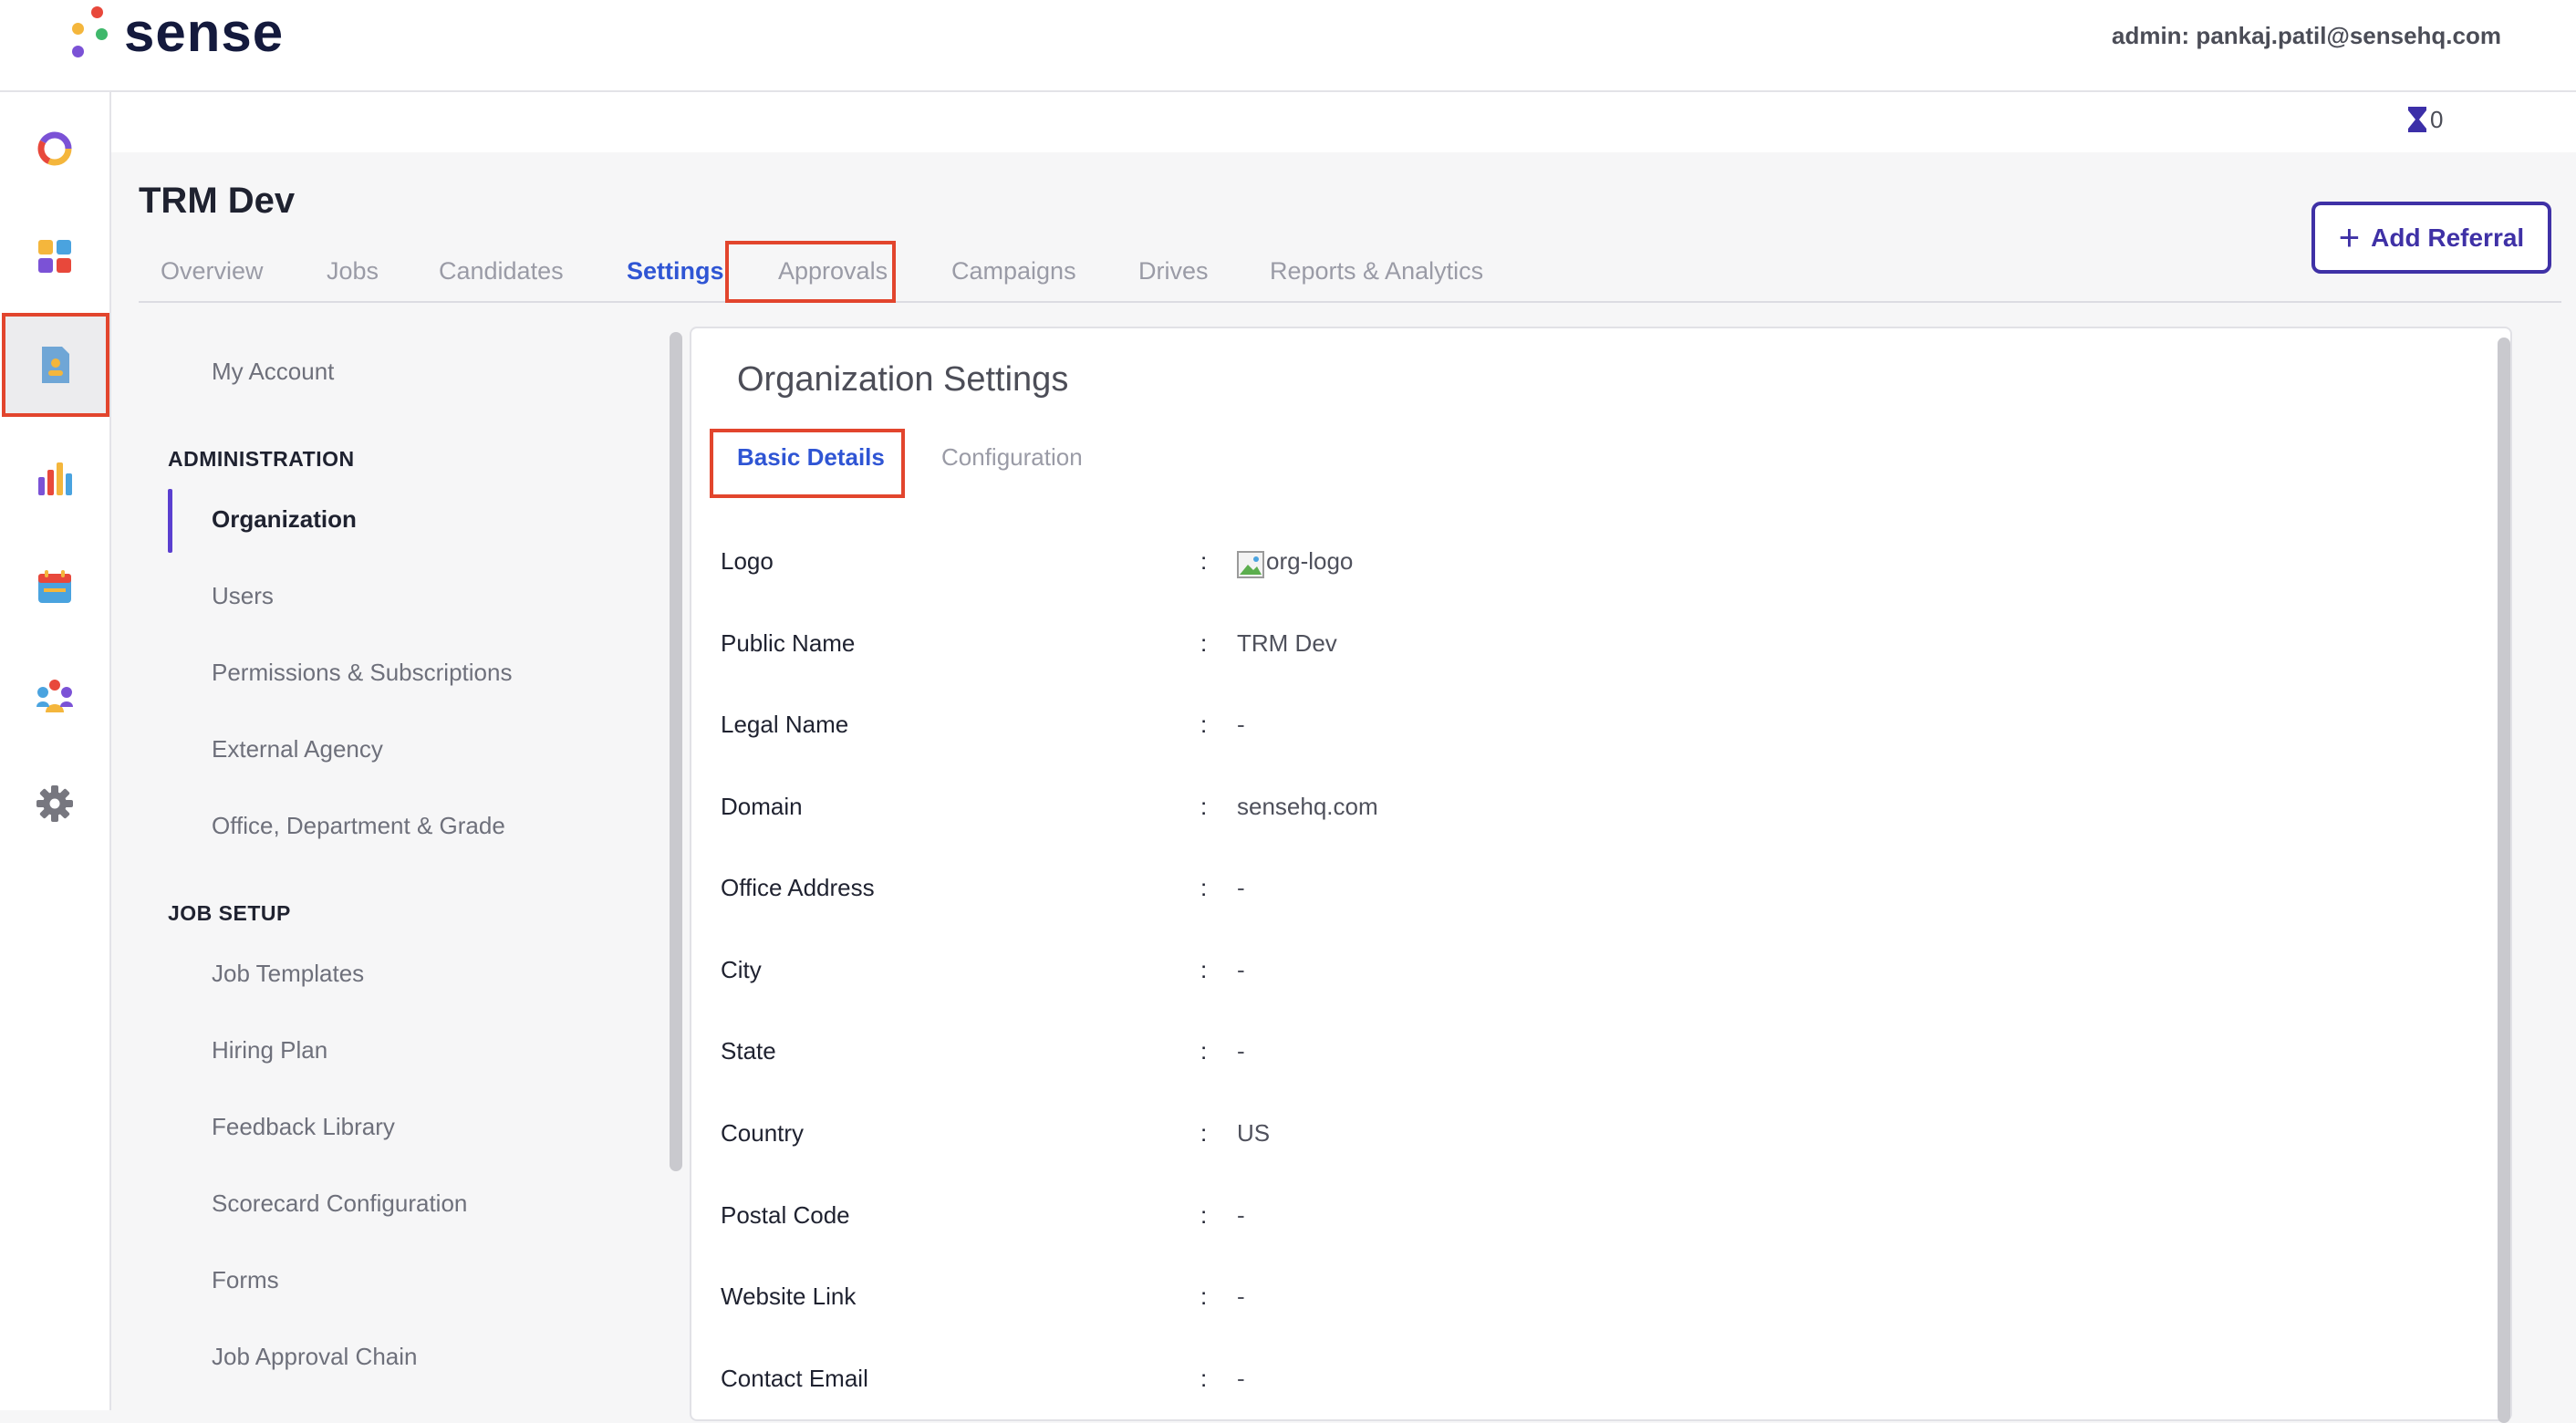  What do you see at coordinates (2504, 881) in the screenshot?
I see `panel-scrollbar` at bounding box center [2504, 881].